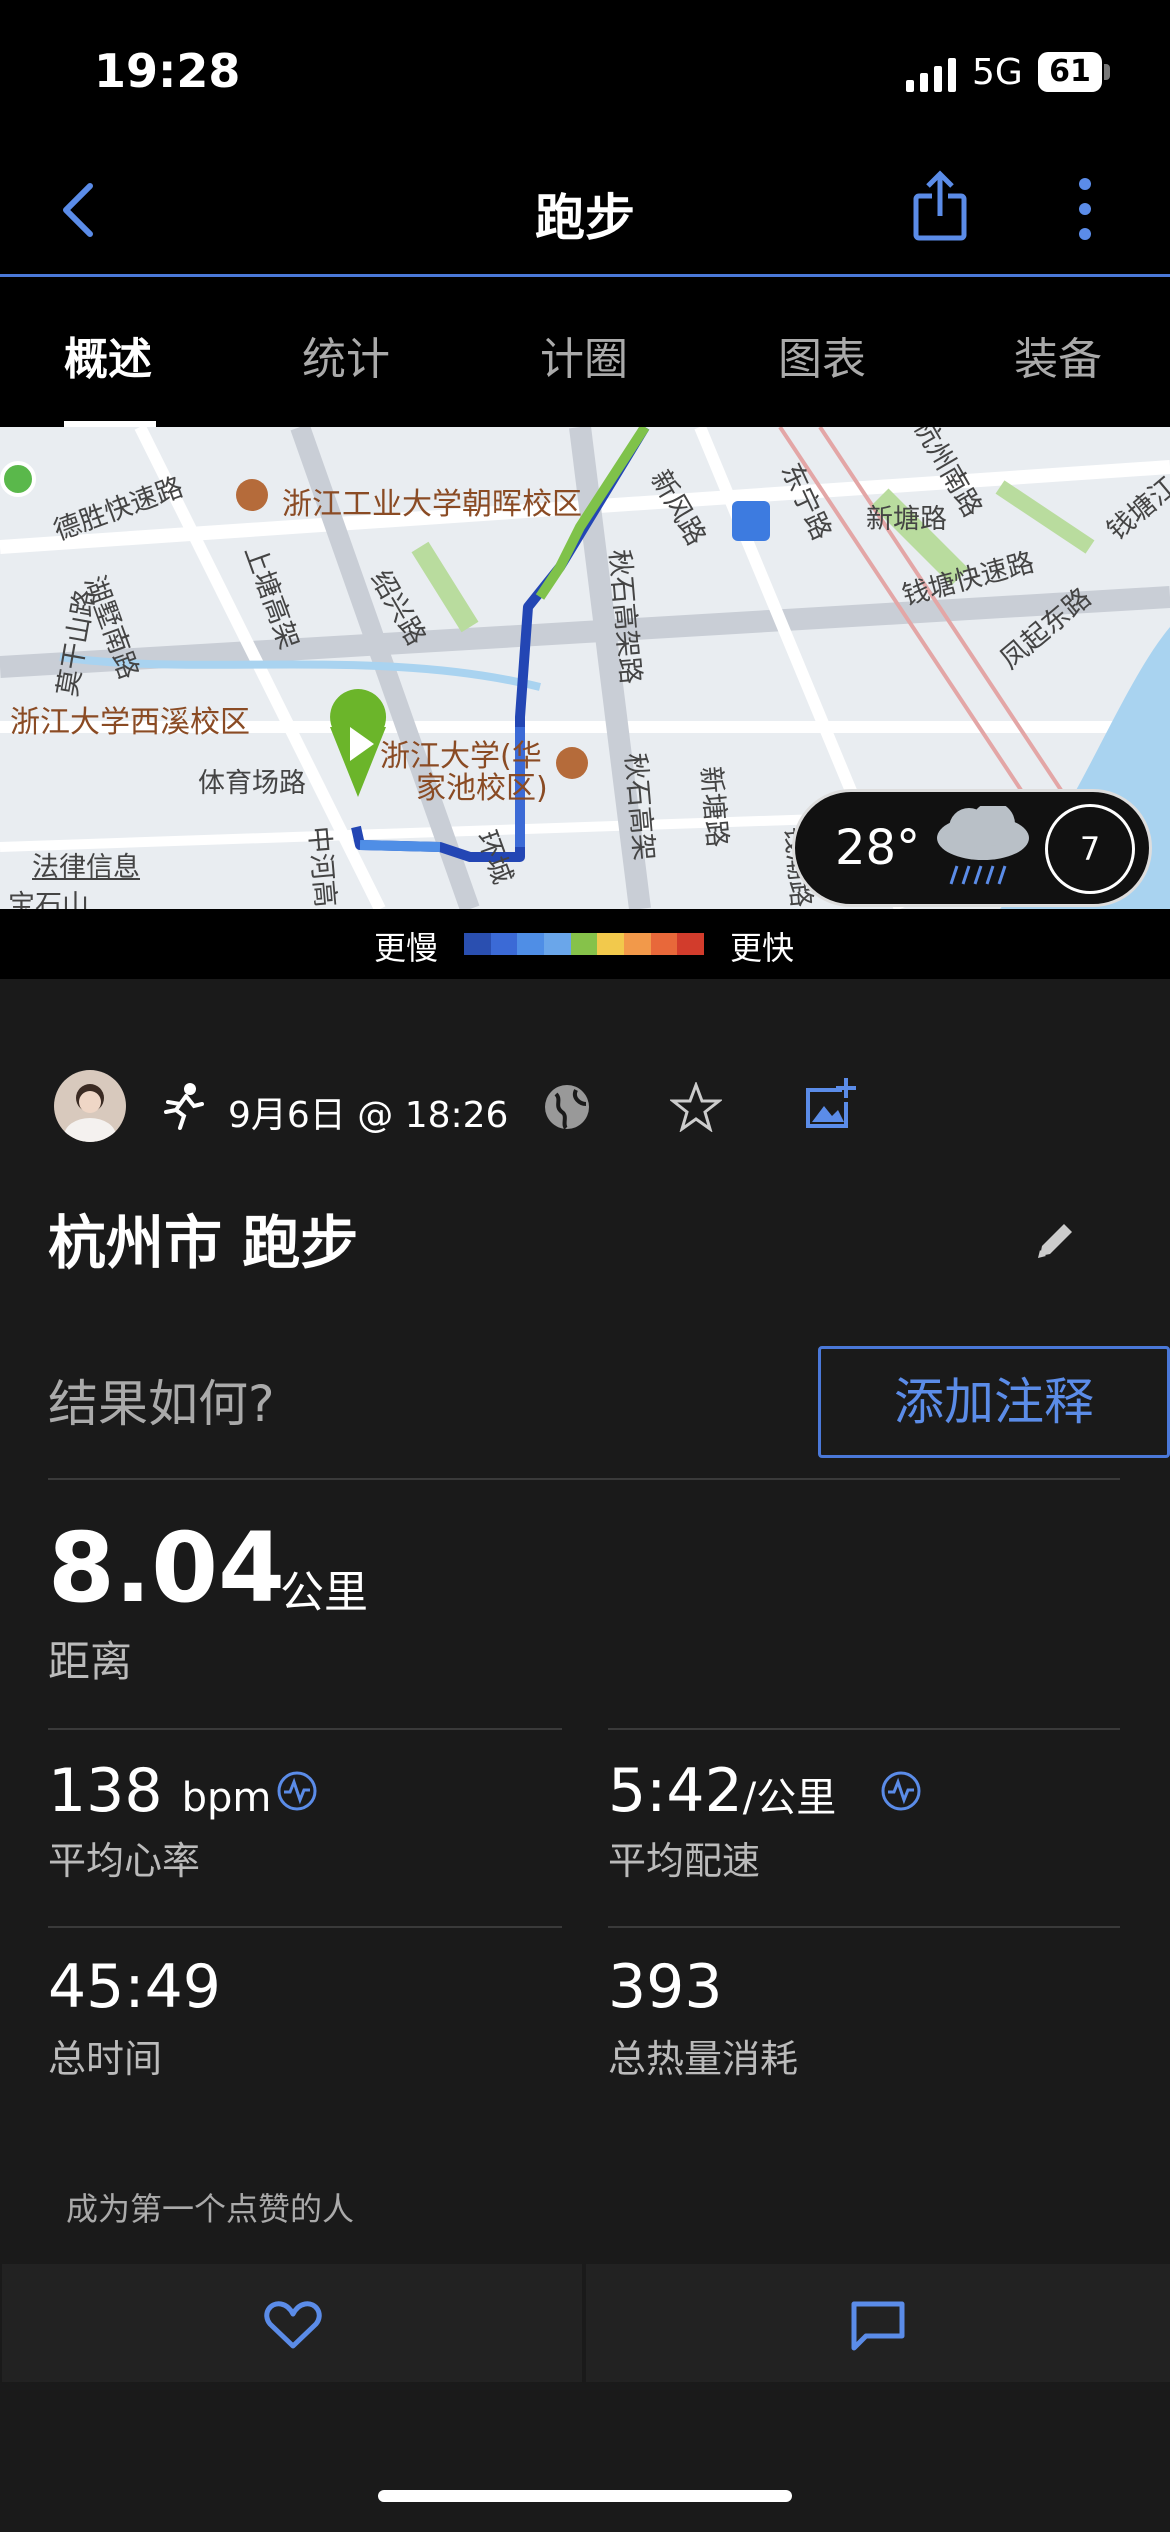  What do you see at coordinates (1056, 1240) in the screenshot?
I see `edit-pencil-icon` at bounding box center [1056, 1240].